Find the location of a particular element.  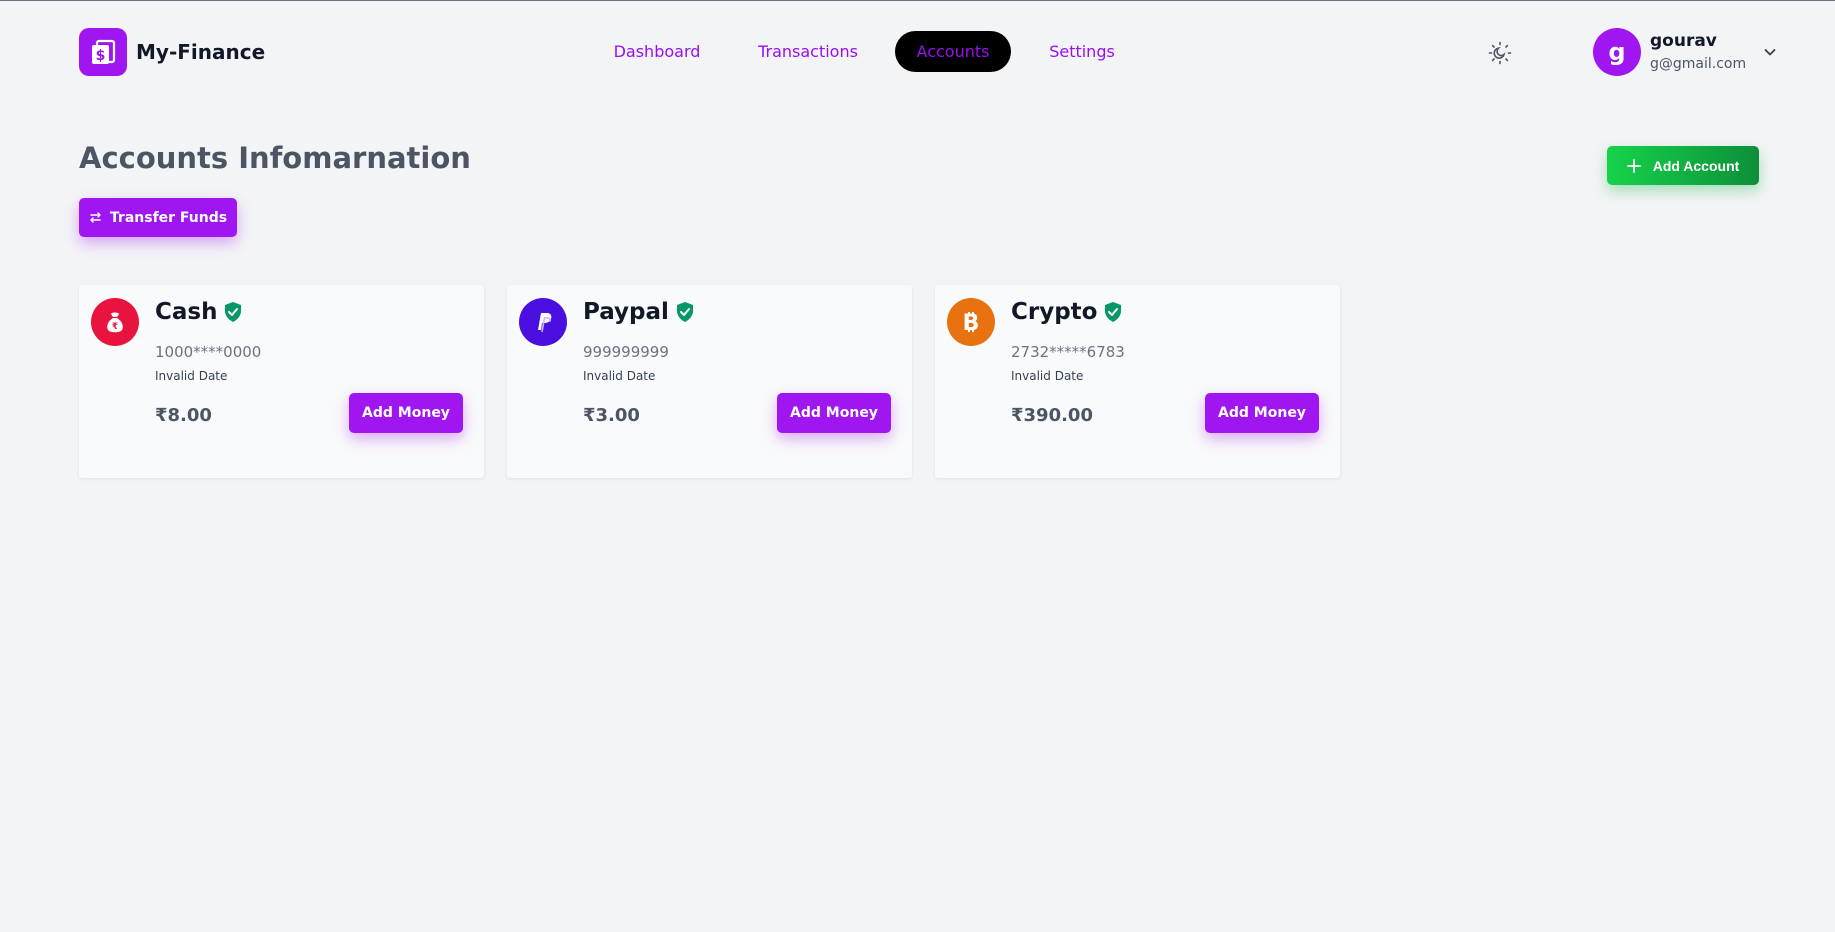

account-name-text: Crypto is located at coordinates (1054, 312).